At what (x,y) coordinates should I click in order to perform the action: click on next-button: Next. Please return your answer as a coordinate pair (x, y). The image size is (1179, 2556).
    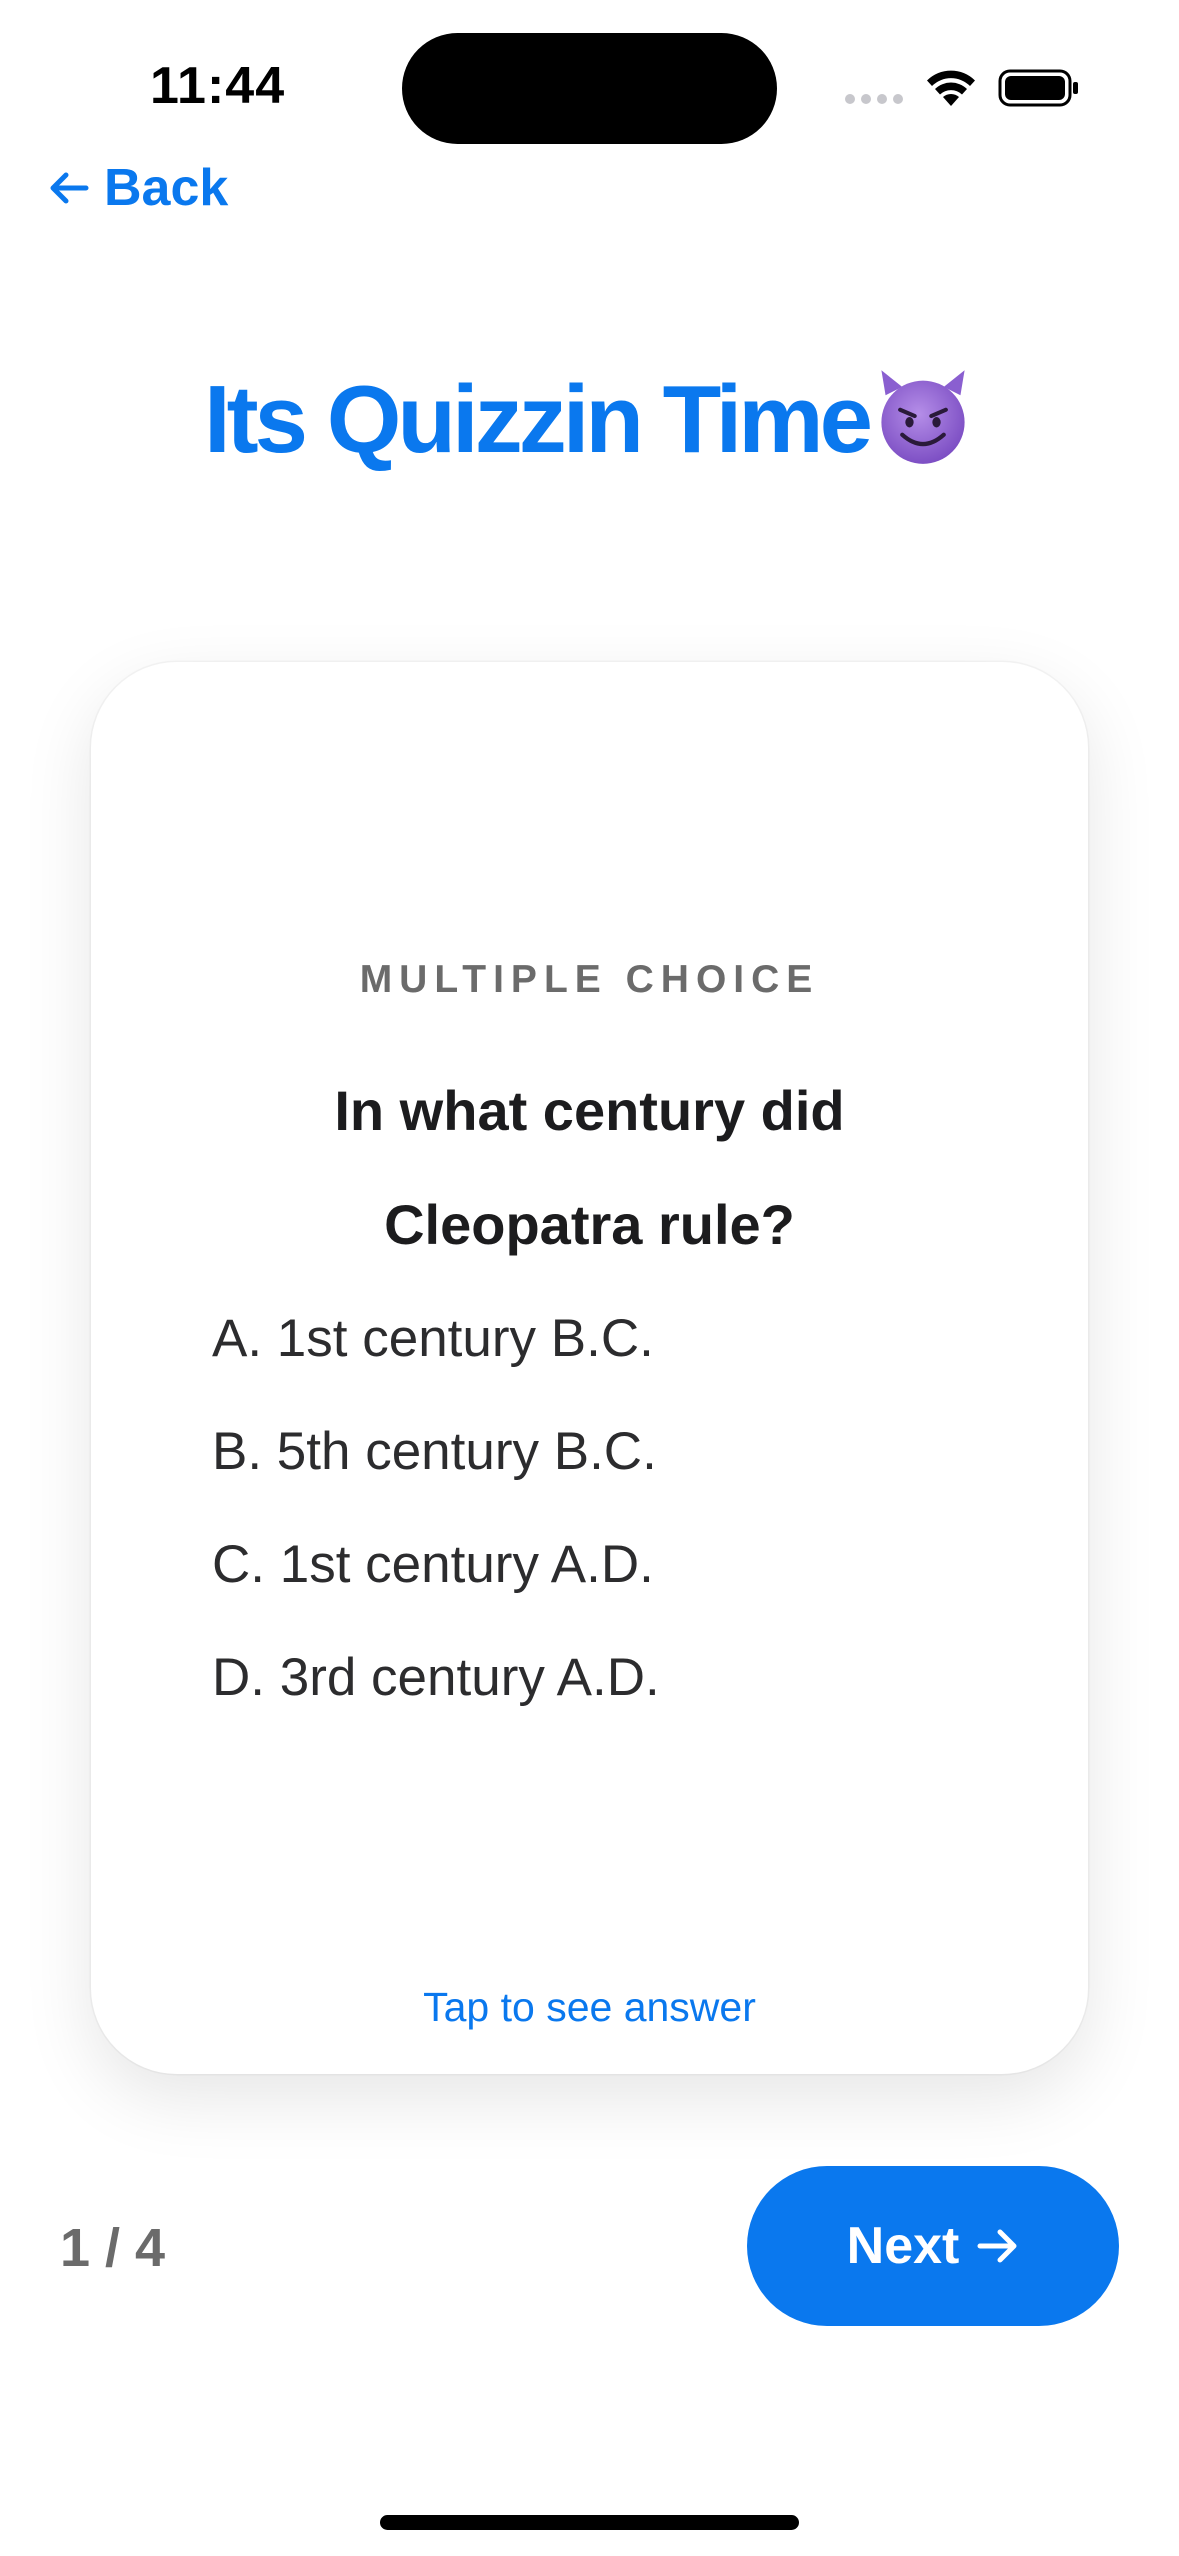
    Looking at the image, I should click on (933, 2246).